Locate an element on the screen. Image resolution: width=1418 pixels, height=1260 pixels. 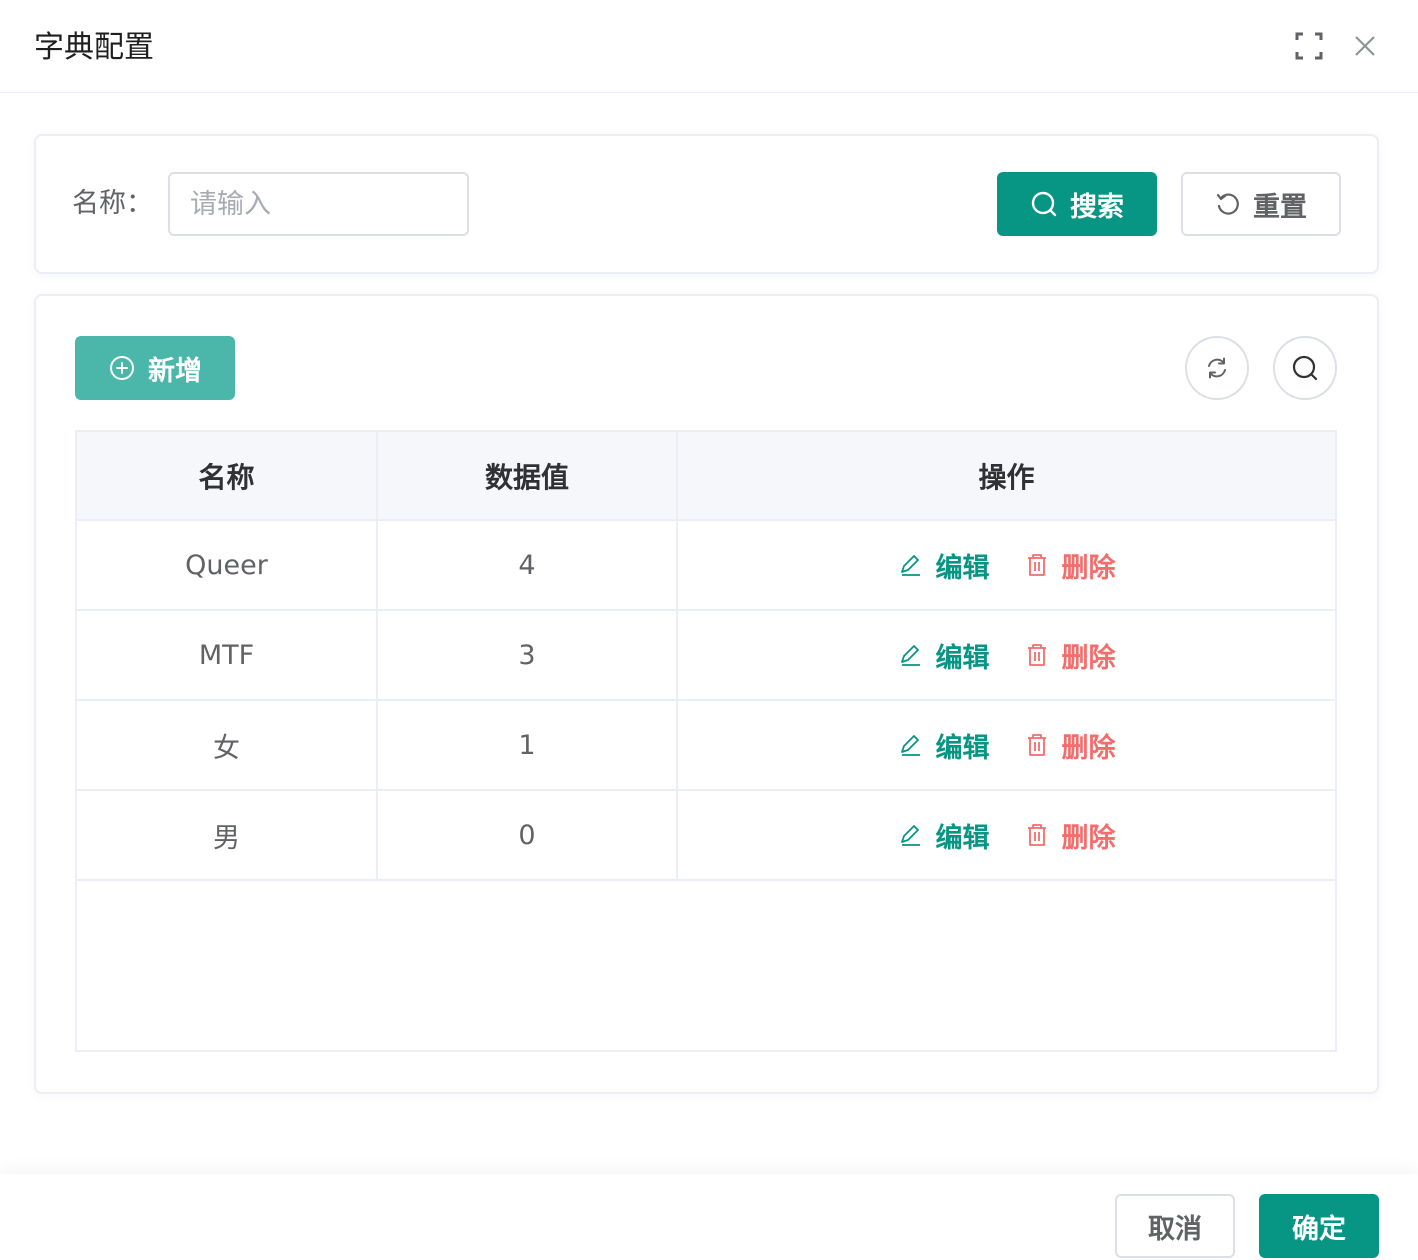
dialog-footer: 取消 确定 is located at coordinates (709, 1217).